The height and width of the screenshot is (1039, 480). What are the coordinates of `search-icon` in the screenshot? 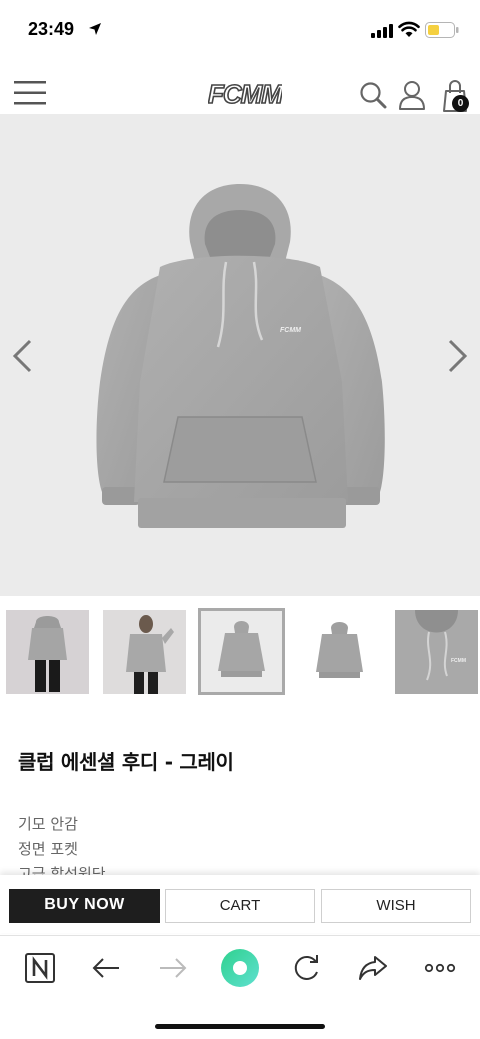 It's located at (373, 95).